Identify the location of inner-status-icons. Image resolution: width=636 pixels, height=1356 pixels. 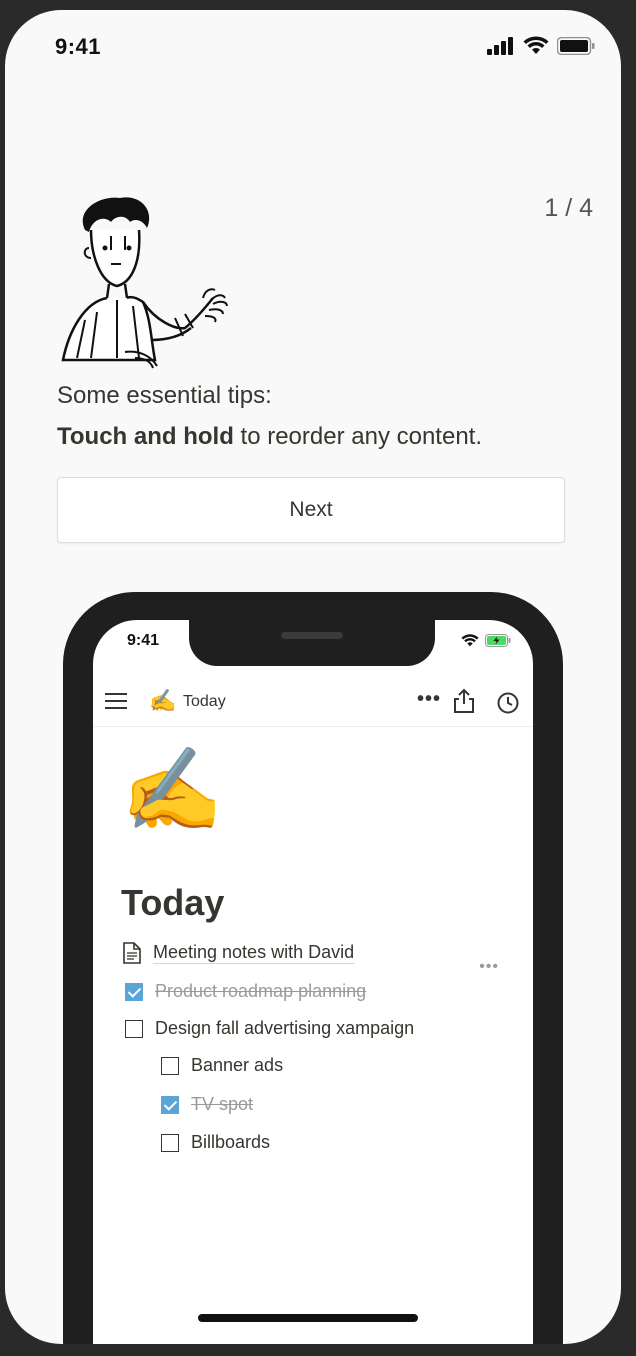
(486, 640).